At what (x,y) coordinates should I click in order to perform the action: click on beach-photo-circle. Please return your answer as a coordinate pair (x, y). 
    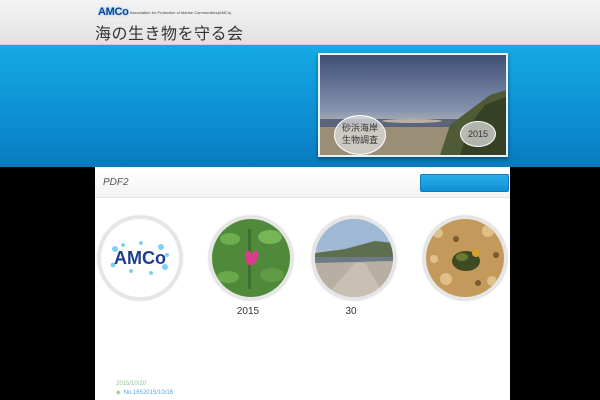
    Looking at the image, I should click on (354, 258).